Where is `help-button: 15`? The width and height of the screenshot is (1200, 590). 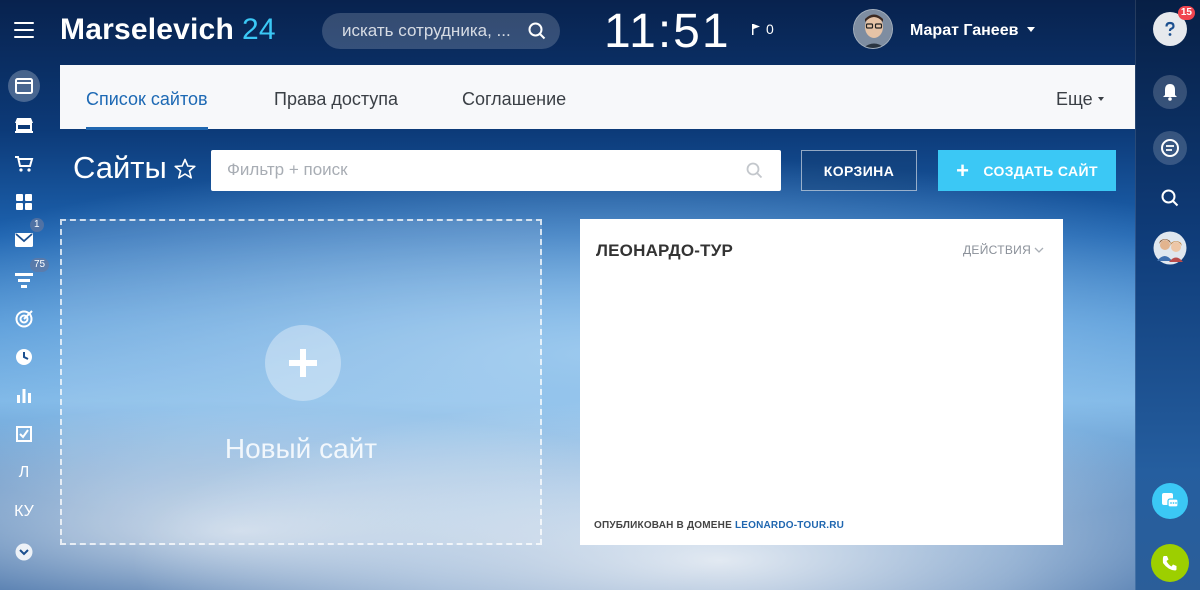
help-button: 15 is located at coordinates (1174, 26).